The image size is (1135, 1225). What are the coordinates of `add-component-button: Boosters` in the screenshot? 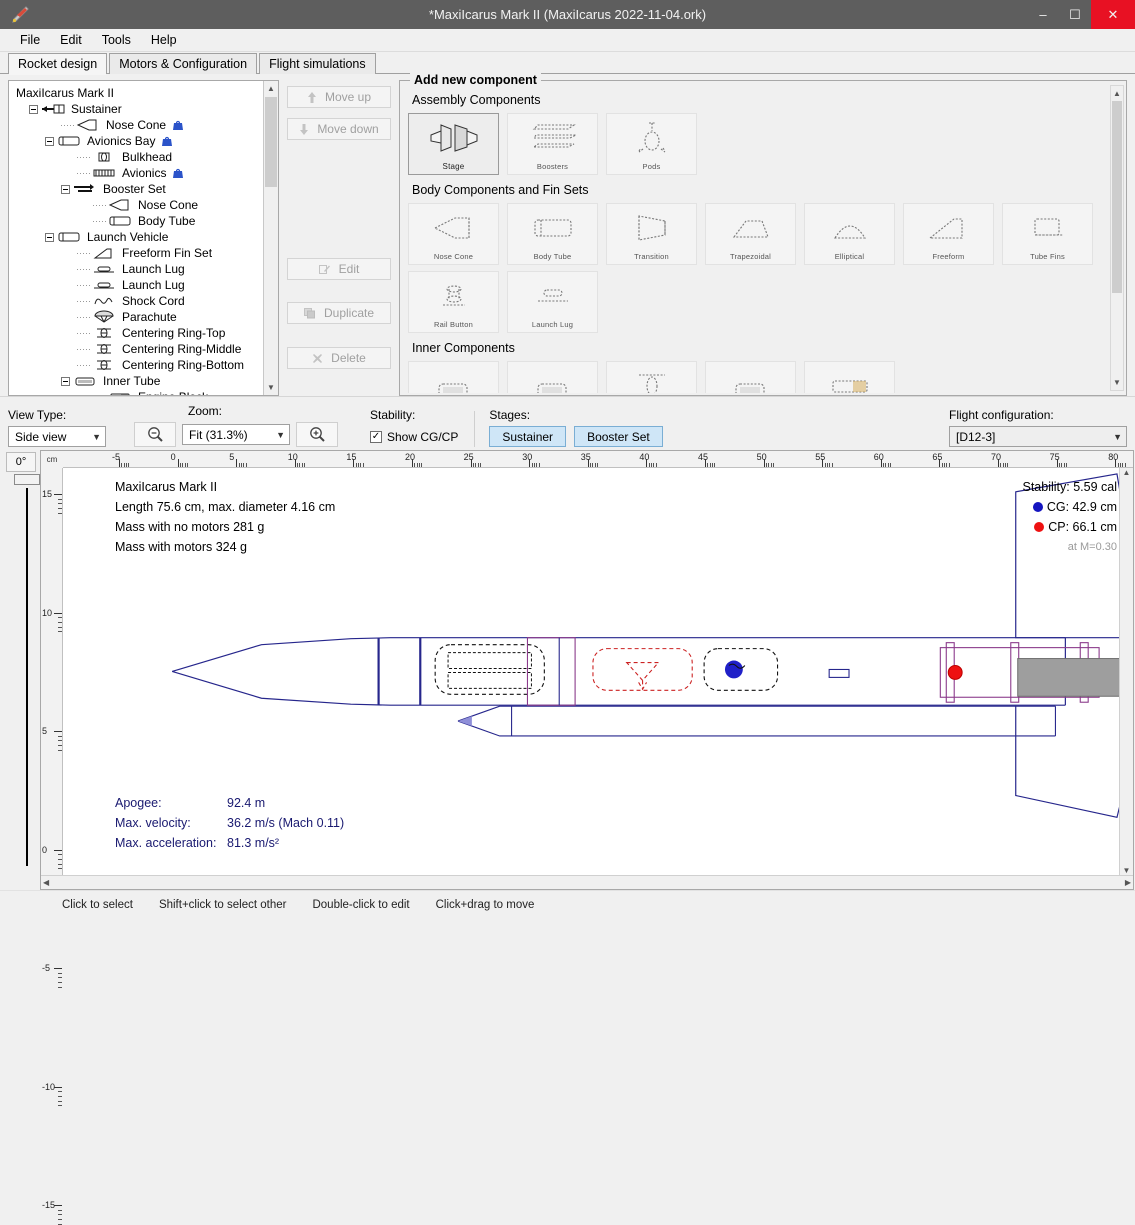 It's located at (552, 144).